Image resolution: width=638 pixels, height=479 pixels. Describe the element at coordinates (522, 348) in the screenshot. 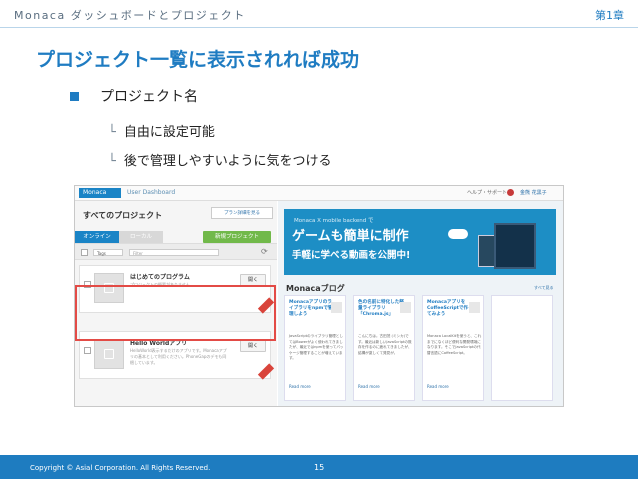

I see `blog-post-card` at that location.